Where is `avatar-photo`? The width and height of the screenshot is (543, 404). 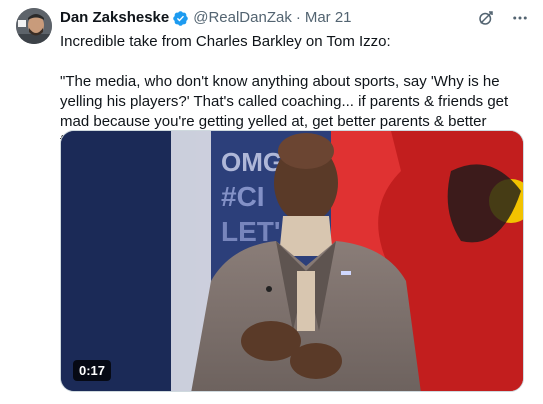 avatar-photo is located at coordinates (34, 26).